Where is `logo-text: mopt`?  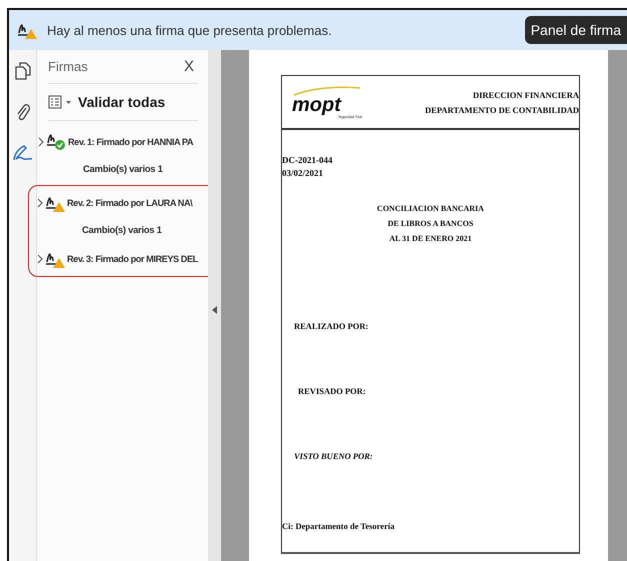
logo-text: mopt is located at coordinates (317, 105).